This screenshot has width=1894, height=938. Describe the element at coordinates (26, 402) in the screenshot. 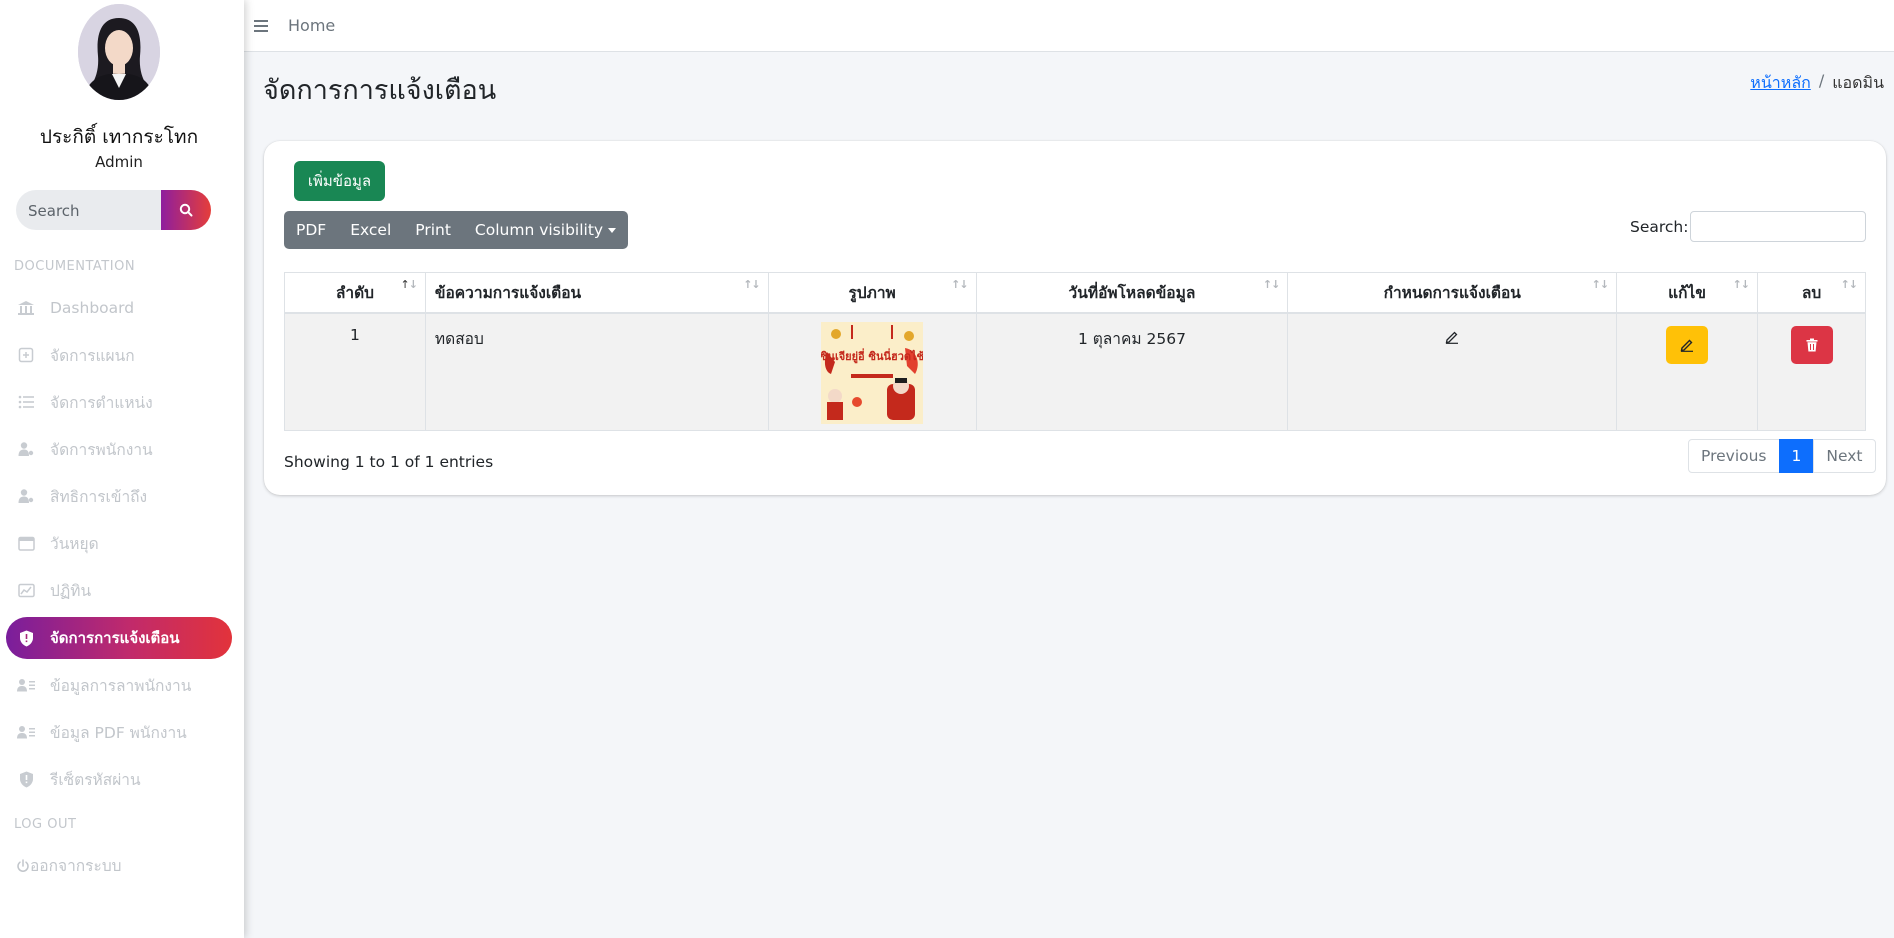

I see `list-icon` at that location.